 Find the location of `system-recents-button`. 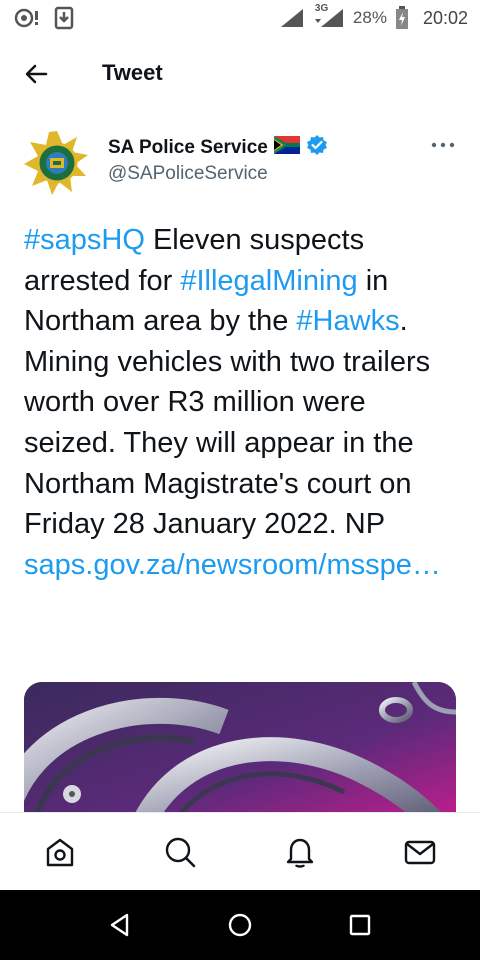

system-recents-button is located at coordinates (360, 925).